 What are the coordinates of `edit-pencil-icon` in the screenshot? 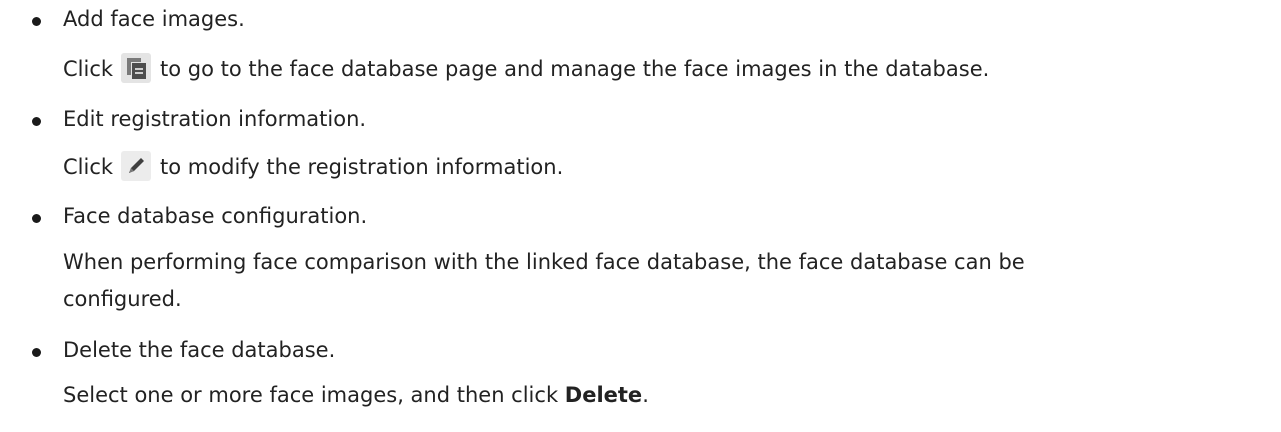 It's located at (136, 166).